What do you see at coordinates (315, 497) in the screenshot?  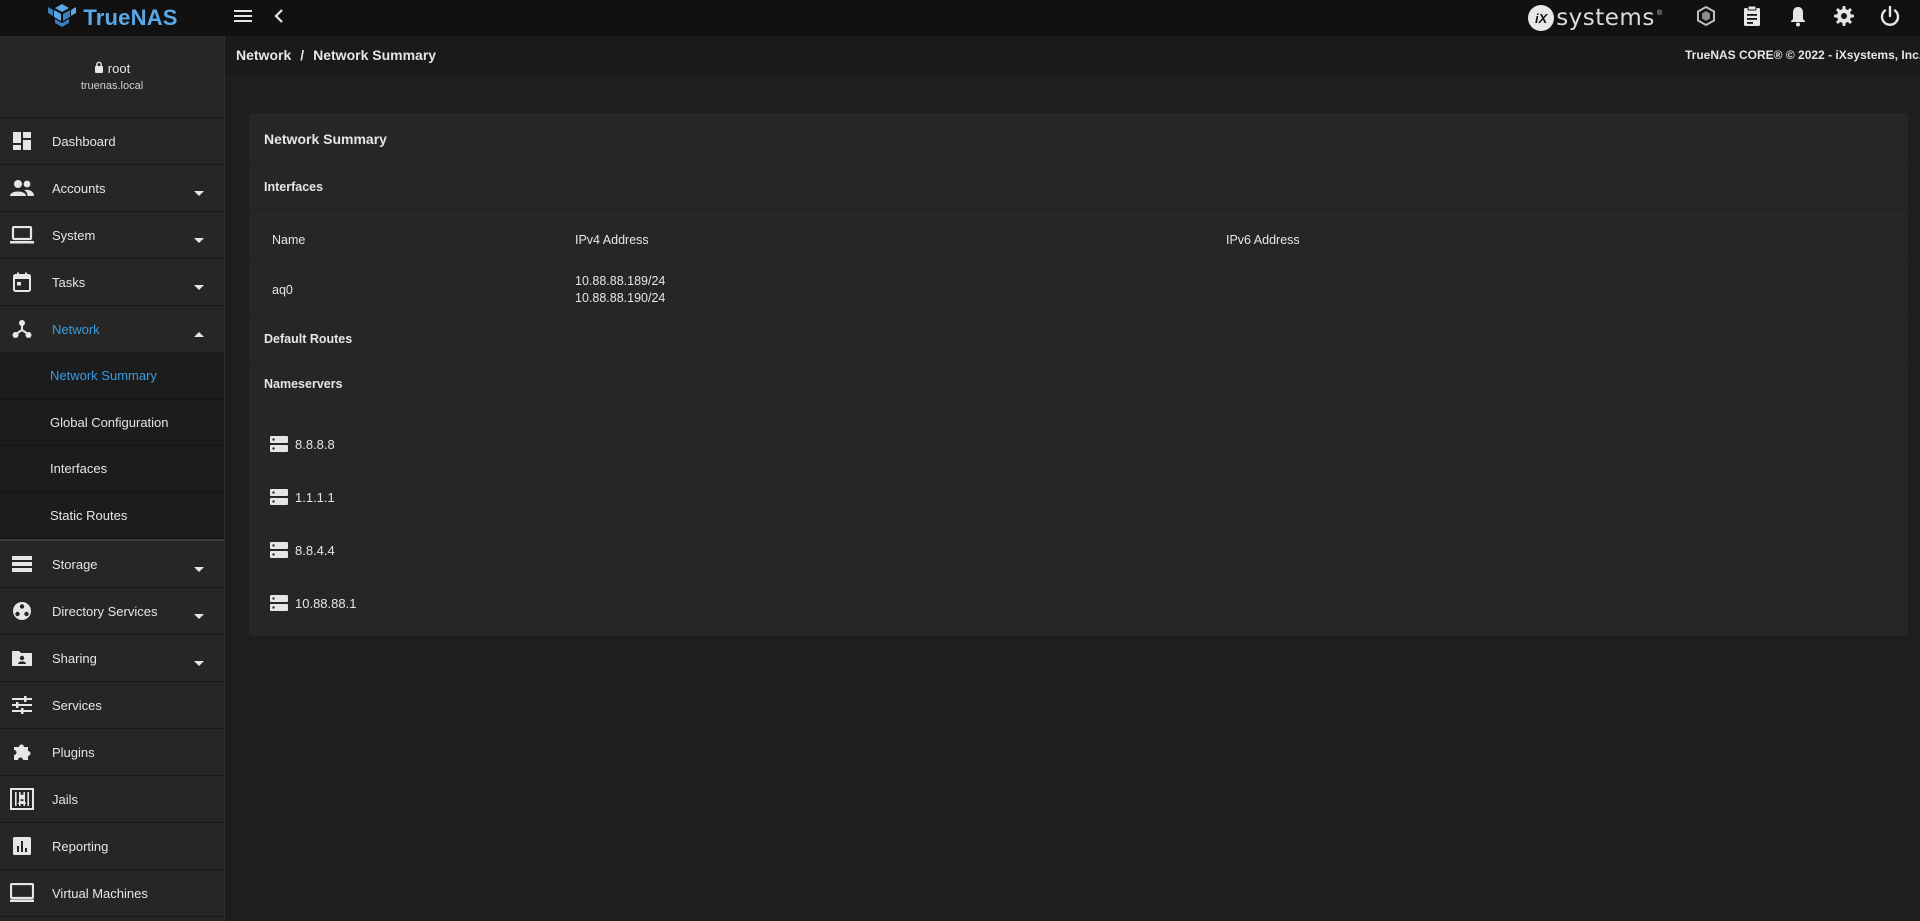 I see `nameserver-address: 1.1.1.1` at bounding box center [315, 497].